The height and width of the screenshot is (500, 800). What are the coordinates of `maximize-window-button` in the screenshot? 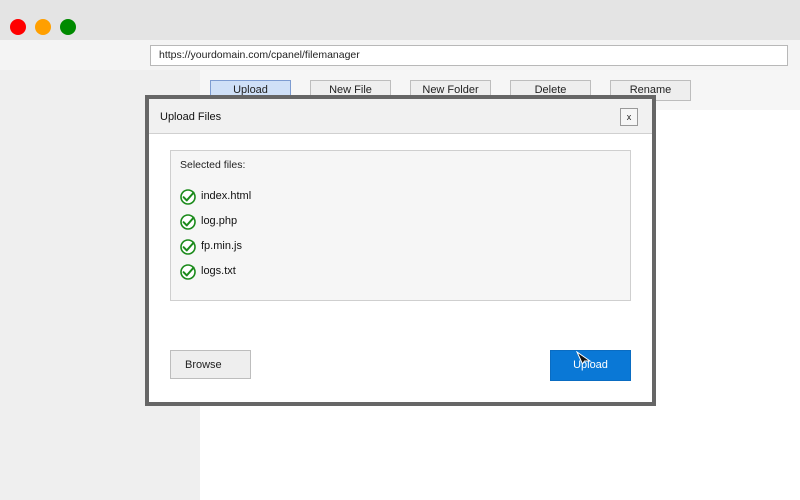 It's located at (68, 27).